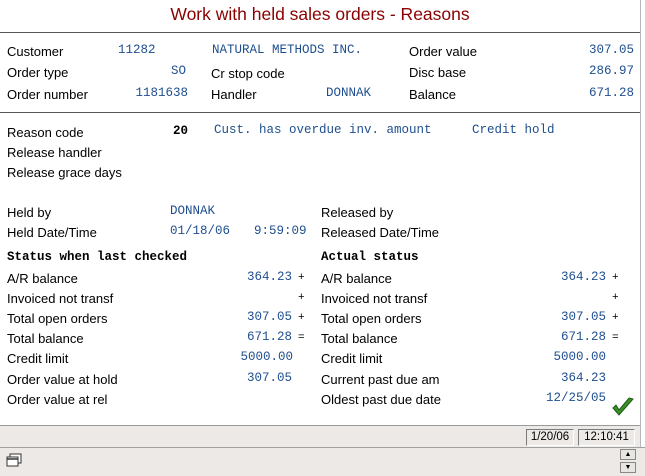 The height and width of the screenshot is (476, 645). Describe the element at coordinates (374, 298) in the screenshot. I see `ac-inv-label: Invoiced not transf` at that location.